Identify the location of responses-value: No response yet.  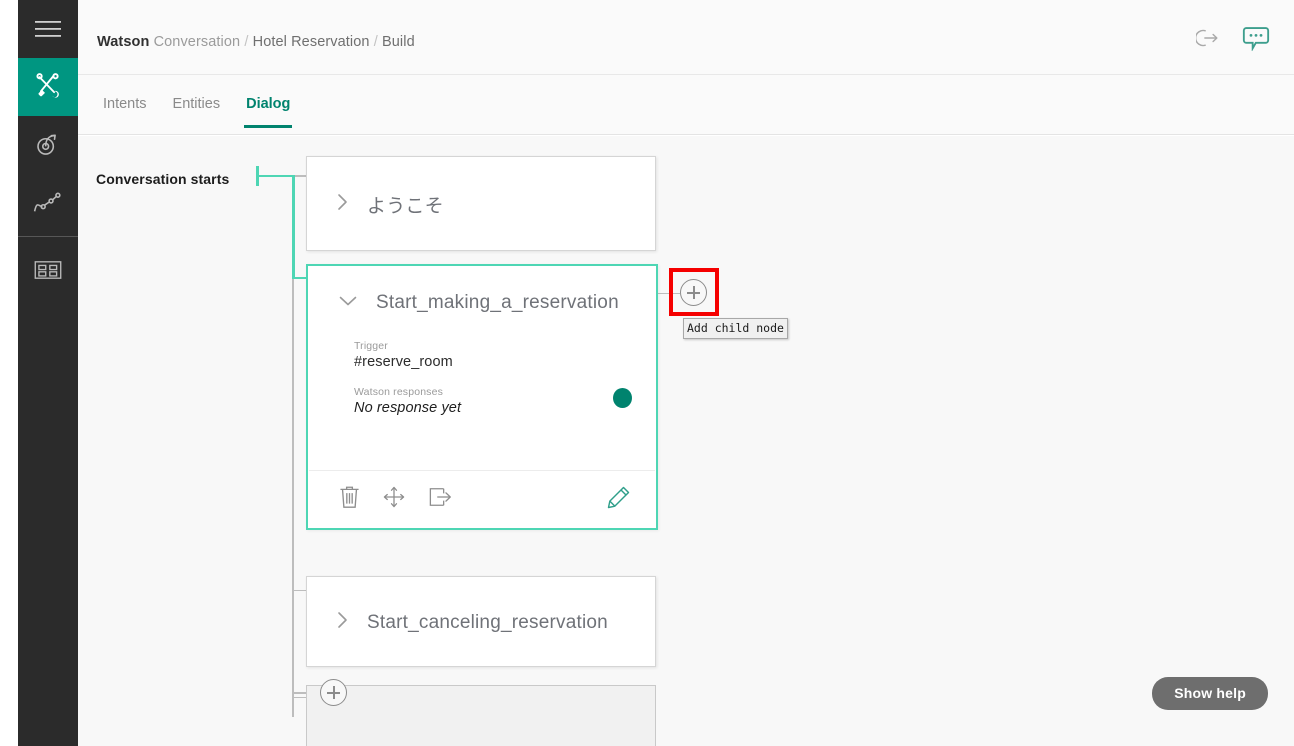
(408, 408).